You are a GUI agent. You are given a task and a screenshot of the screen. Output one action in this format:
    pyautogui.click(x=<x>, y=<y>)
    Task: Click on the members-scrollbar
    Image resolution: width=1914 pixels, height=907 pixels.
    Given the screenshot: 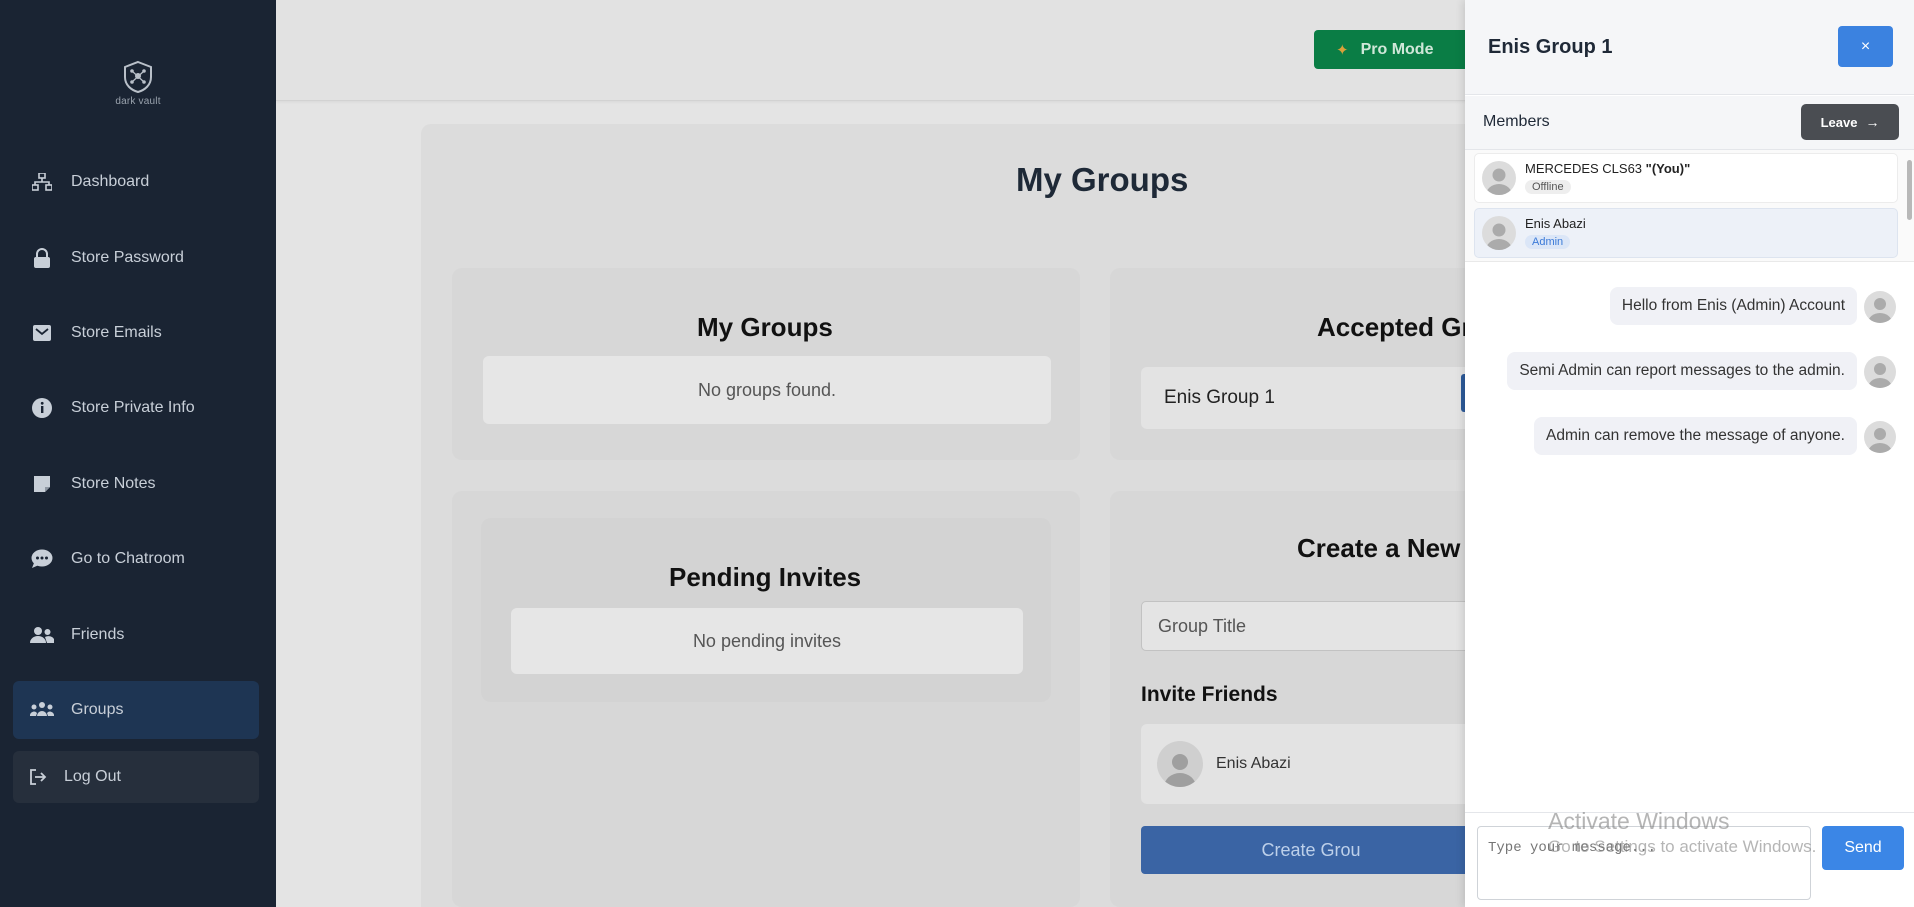 What is the action you would take?
    pyautogui.click(x=1909, y=190)
    